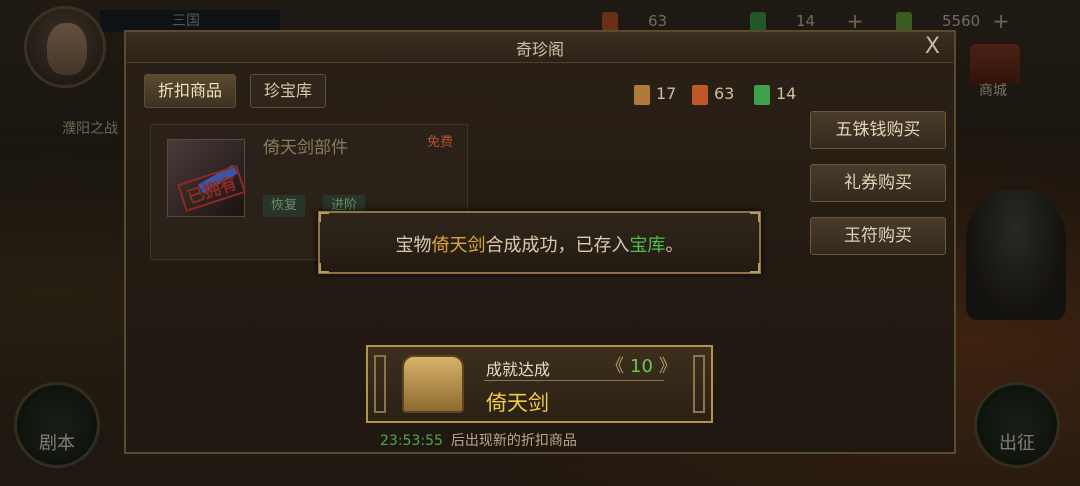  What do you see at coordinates (305, 148) in the screenshot?
I see `product-name: 倚天剑部件` at bounding box center [305, 148].